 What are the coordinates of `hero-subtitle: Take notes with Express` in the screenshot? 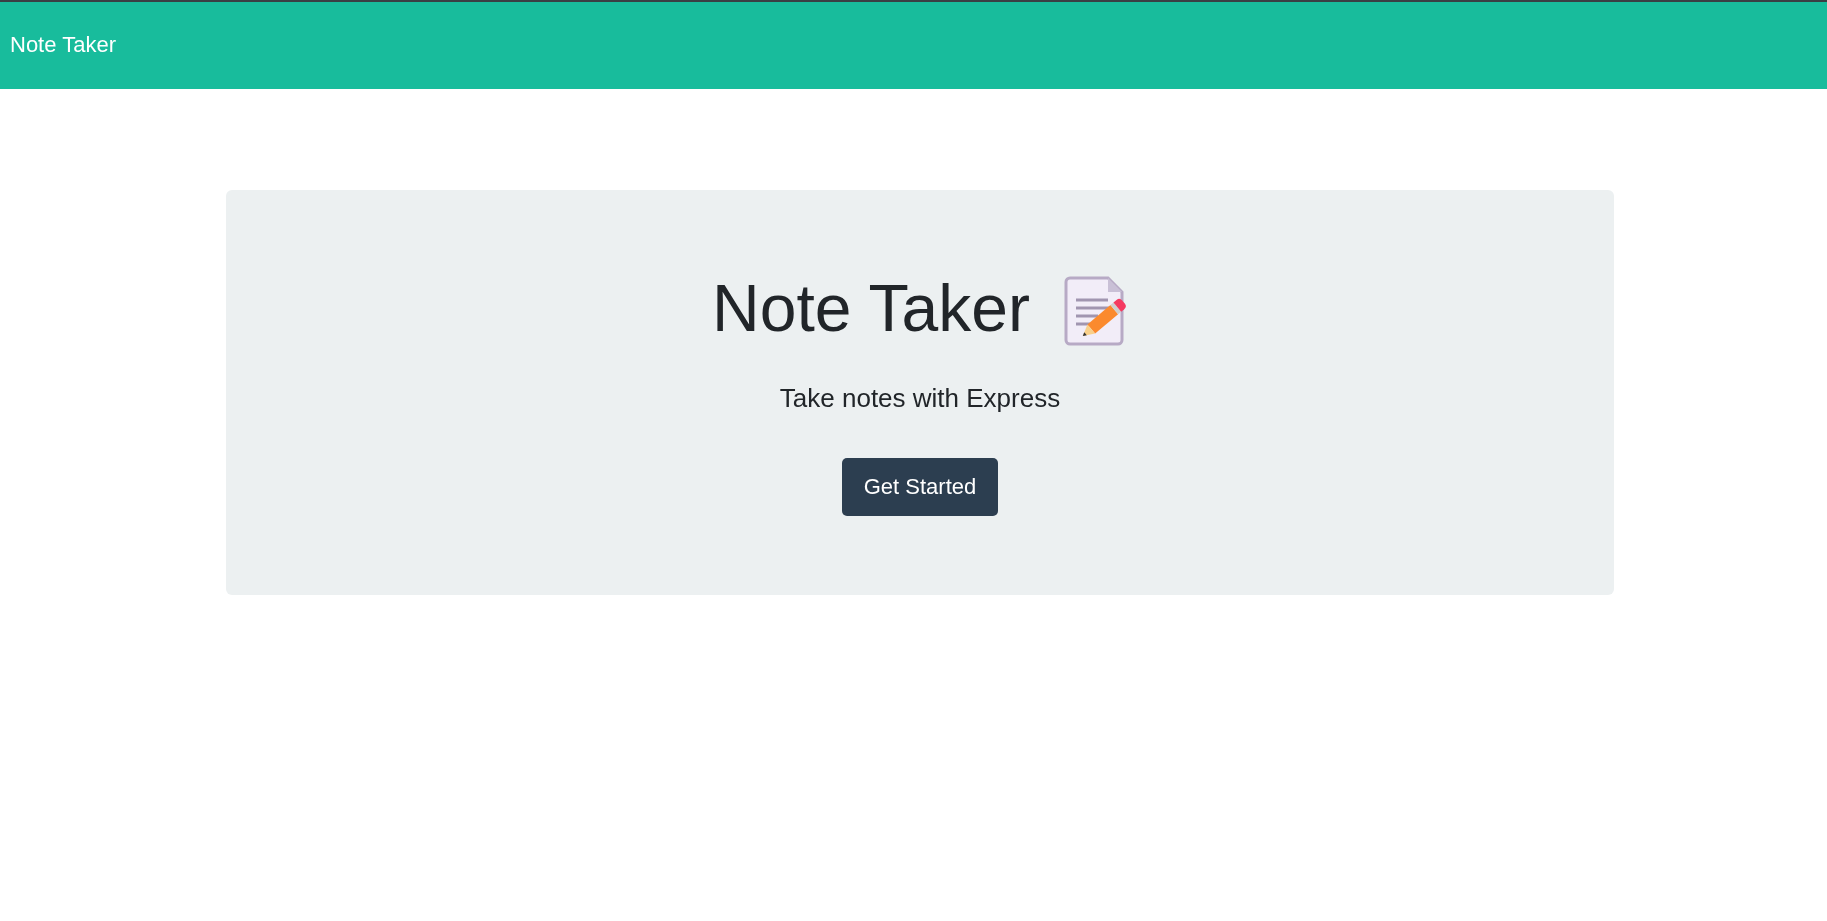 It's located at (920, 398).